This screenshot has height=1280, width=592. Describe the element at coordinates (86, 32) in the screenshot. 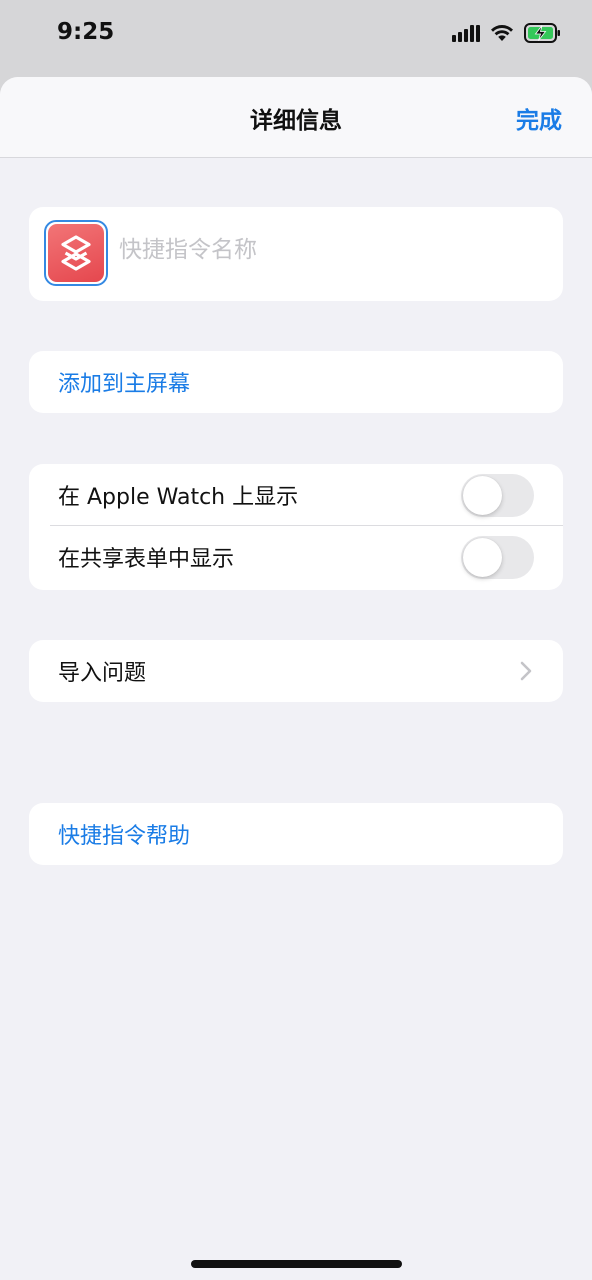

I see `status-time: 9:25` at that location.